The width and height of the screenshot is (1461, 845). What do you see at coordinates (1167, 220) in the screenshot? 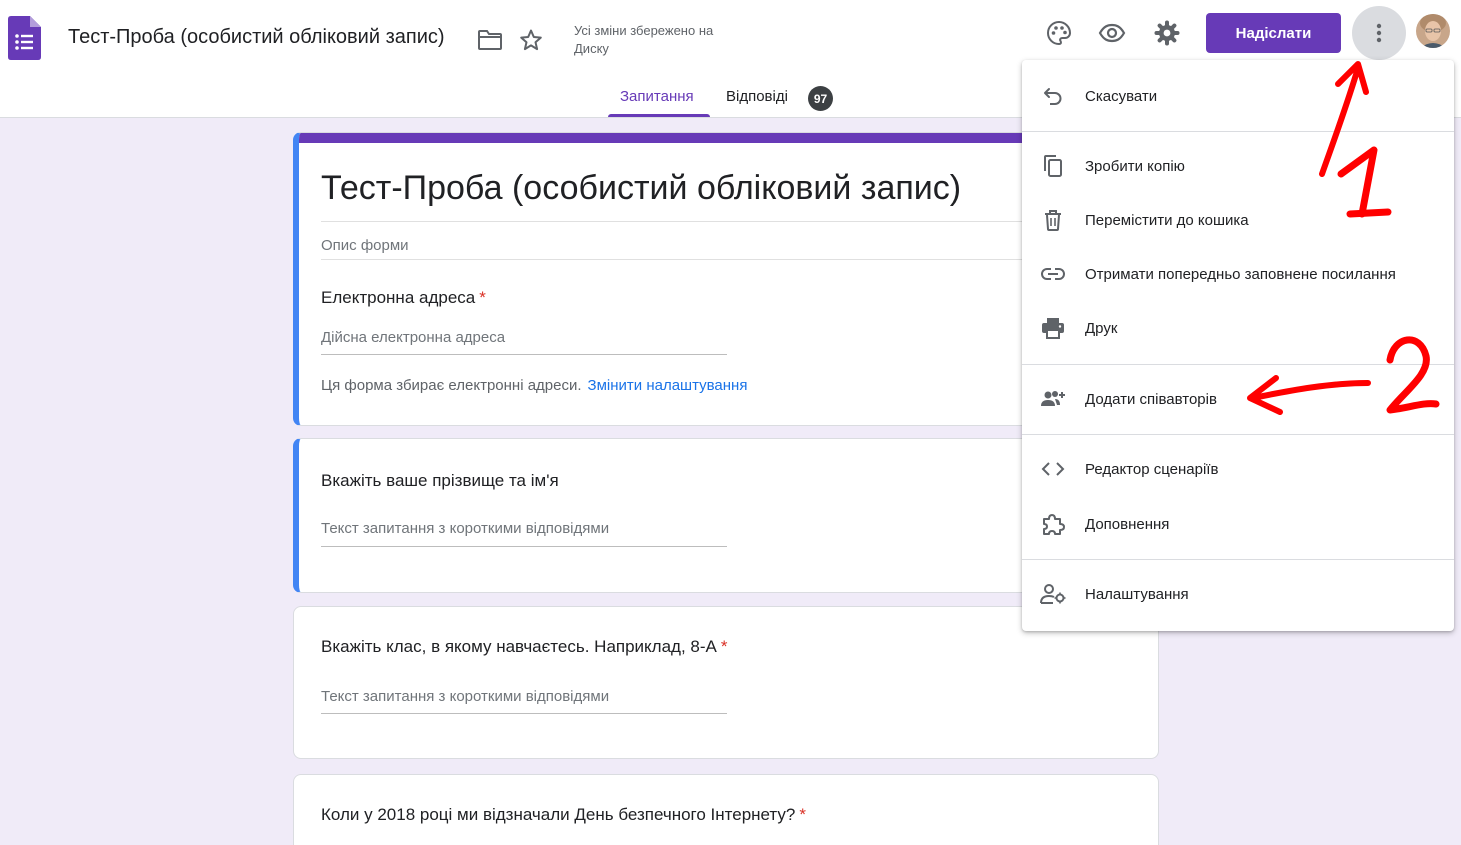
I see `menu-item-label: Перемістити до кошика` at bounding box center [1167, 220].